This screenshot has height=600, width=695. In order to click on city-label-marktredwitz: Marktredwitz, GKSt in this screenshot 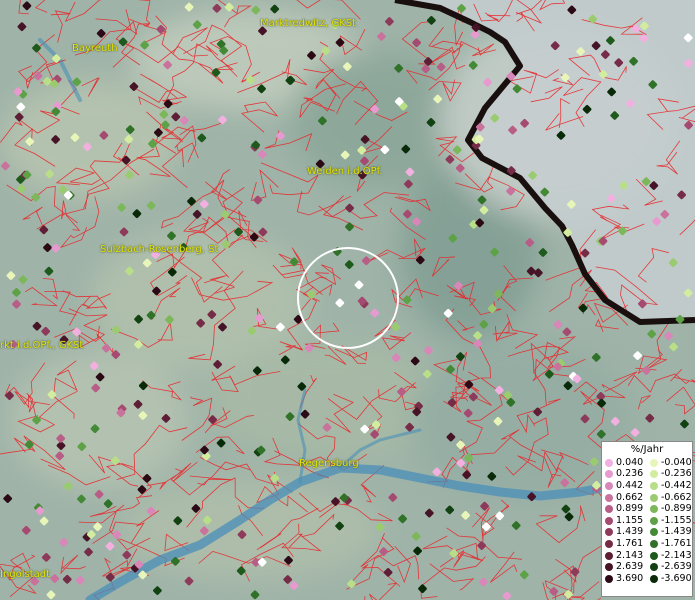, I will do `click(308, 23)`.